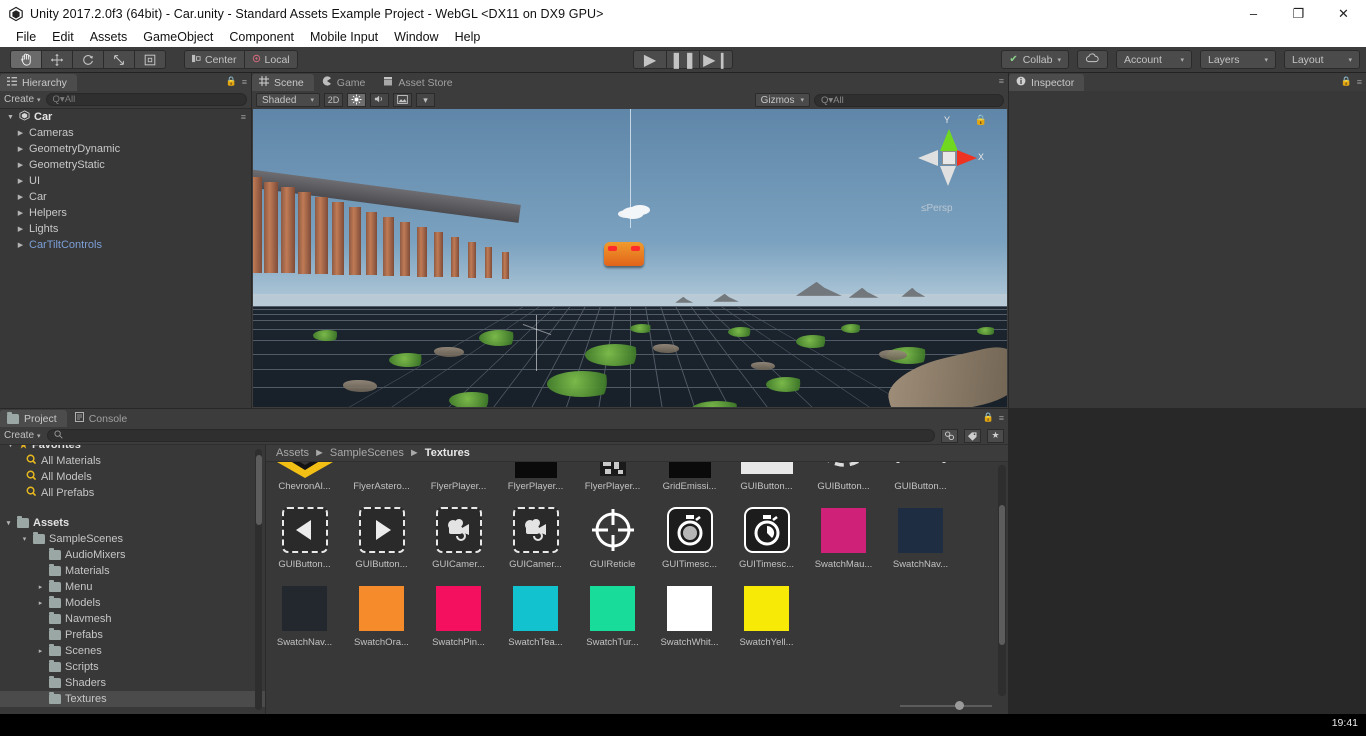 Image resolution: width=1366 pixels, height=736 pixels. I want to click on favorites-header: ▾ ★ Favorites, so click(132, 449).